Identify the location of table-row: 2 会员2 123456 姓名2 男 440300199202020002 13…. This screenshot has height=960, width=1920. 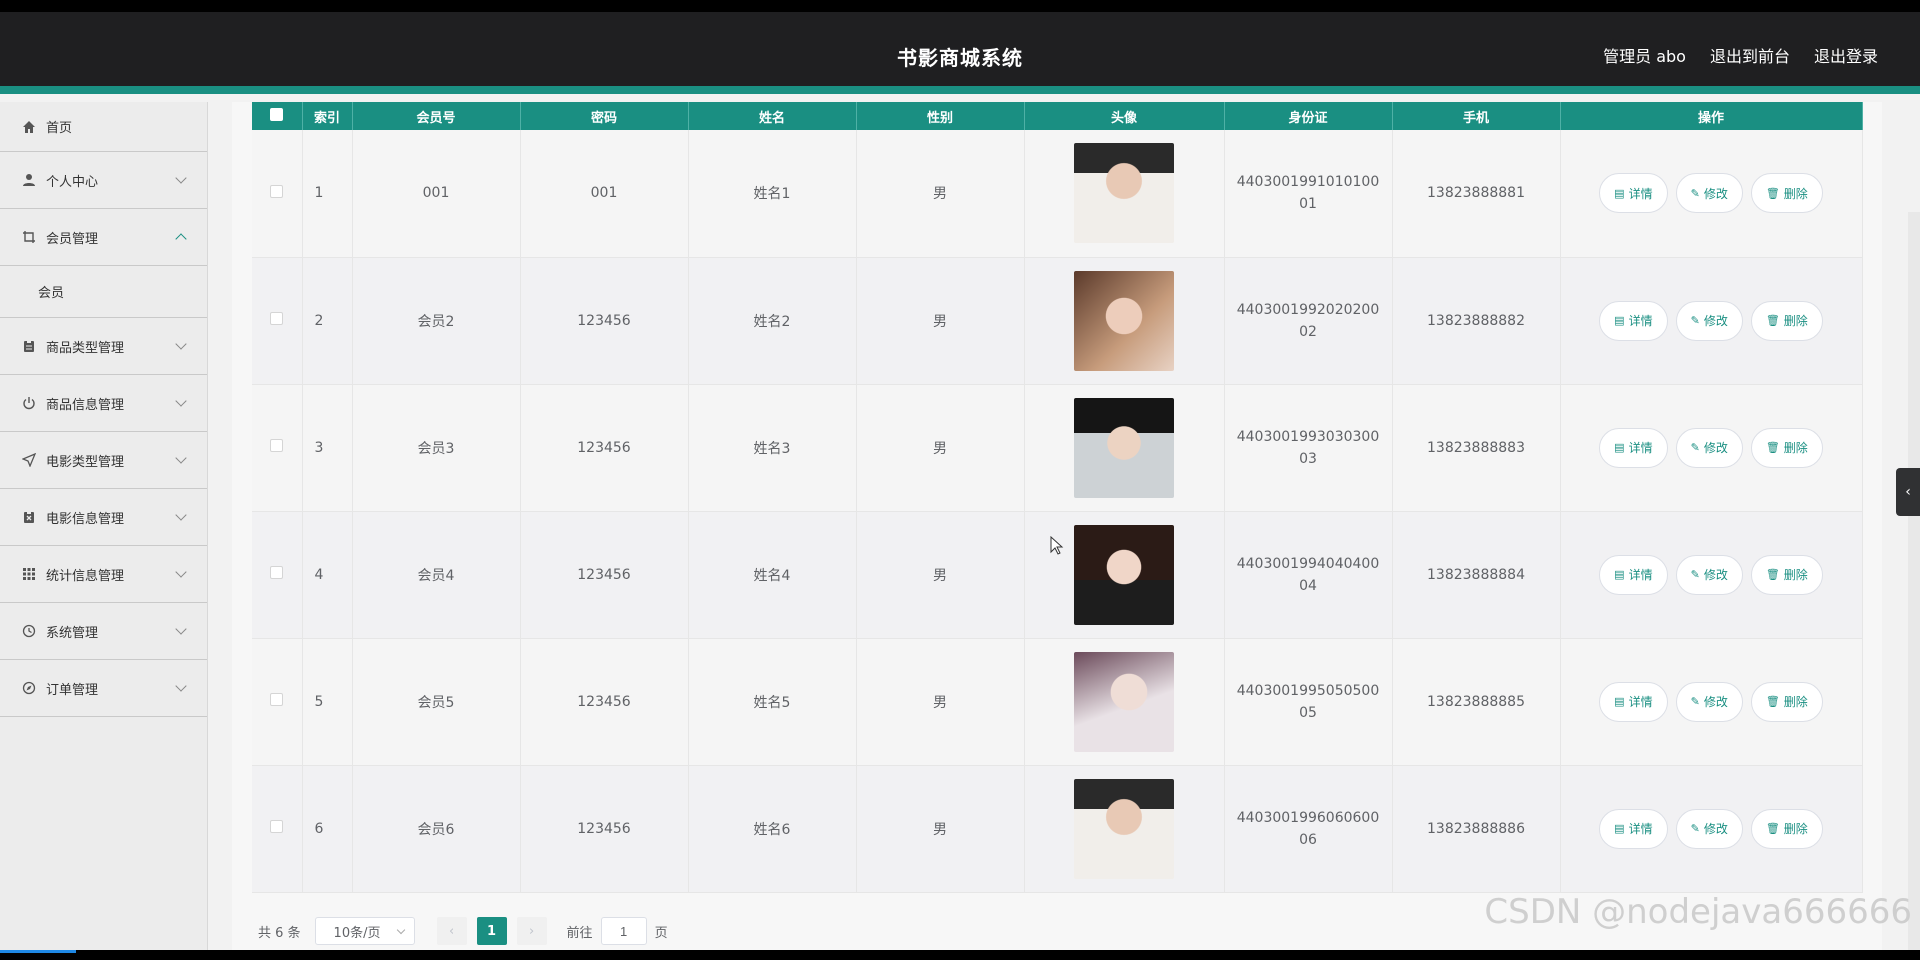
(1057, 321).